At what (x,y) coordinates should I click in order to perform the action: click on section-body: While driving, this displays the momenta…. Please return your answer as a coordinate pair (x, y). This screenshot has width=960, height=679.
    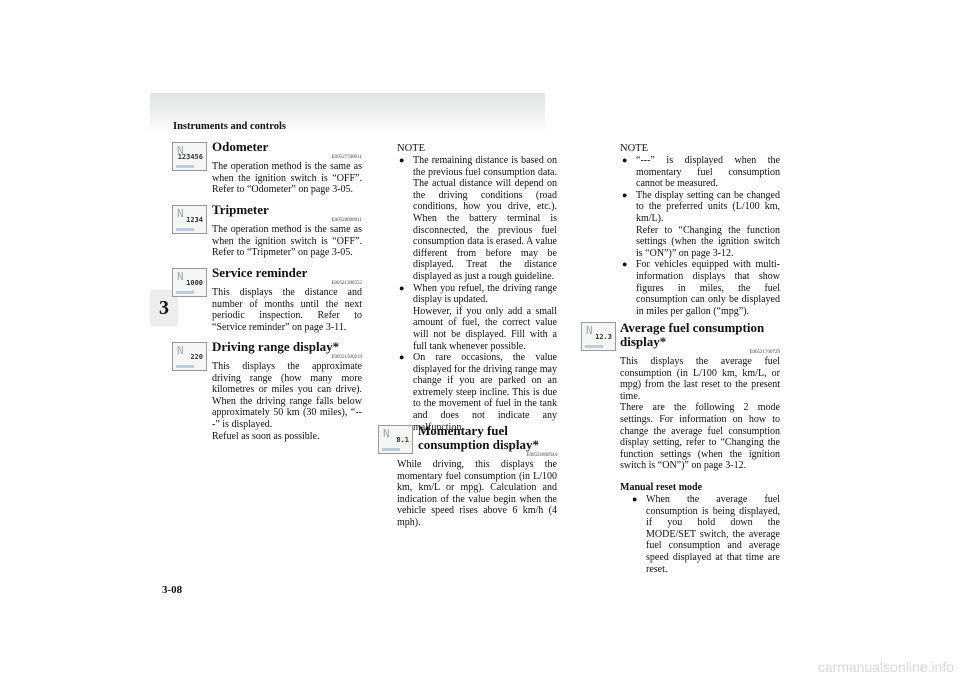
    Looking at the image, I should click on (477, 493).